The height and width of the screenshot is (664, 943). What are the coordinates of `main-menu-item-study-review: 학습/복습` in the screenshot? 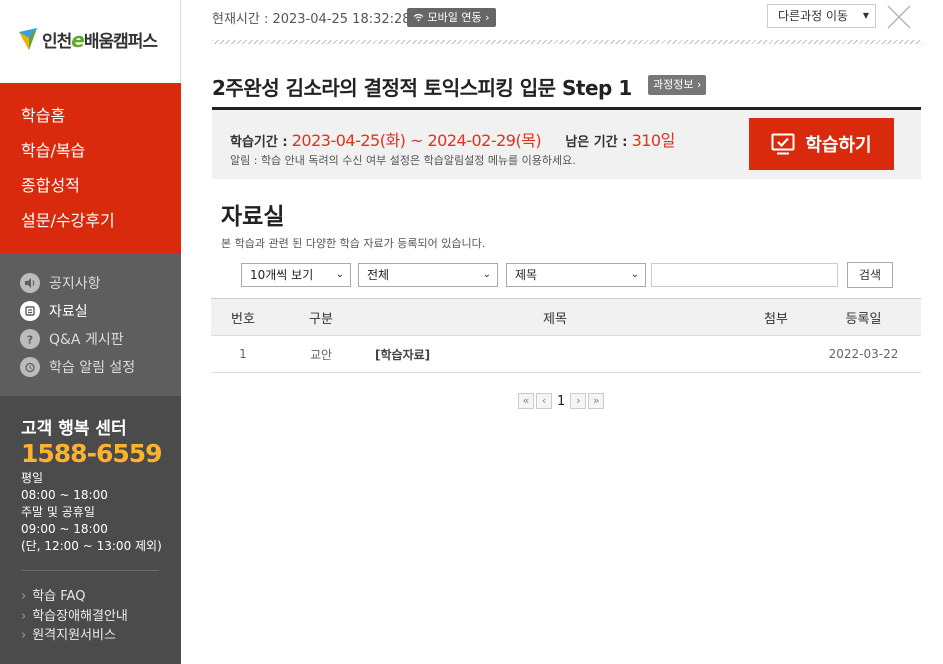 It's located at (90, 155).